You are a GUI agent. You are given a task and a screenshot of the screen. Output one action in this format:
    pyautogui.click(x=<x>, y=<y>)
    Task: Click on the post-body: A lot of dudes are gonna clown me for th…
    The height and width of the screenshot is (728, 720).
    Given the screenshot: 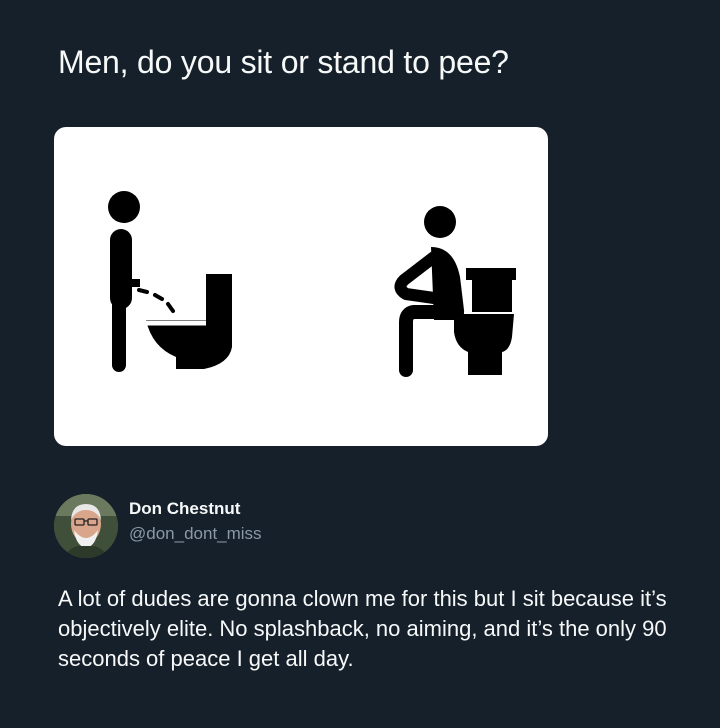 What is the action you would take?
    pyautogui.click(x=362, y=628)
    